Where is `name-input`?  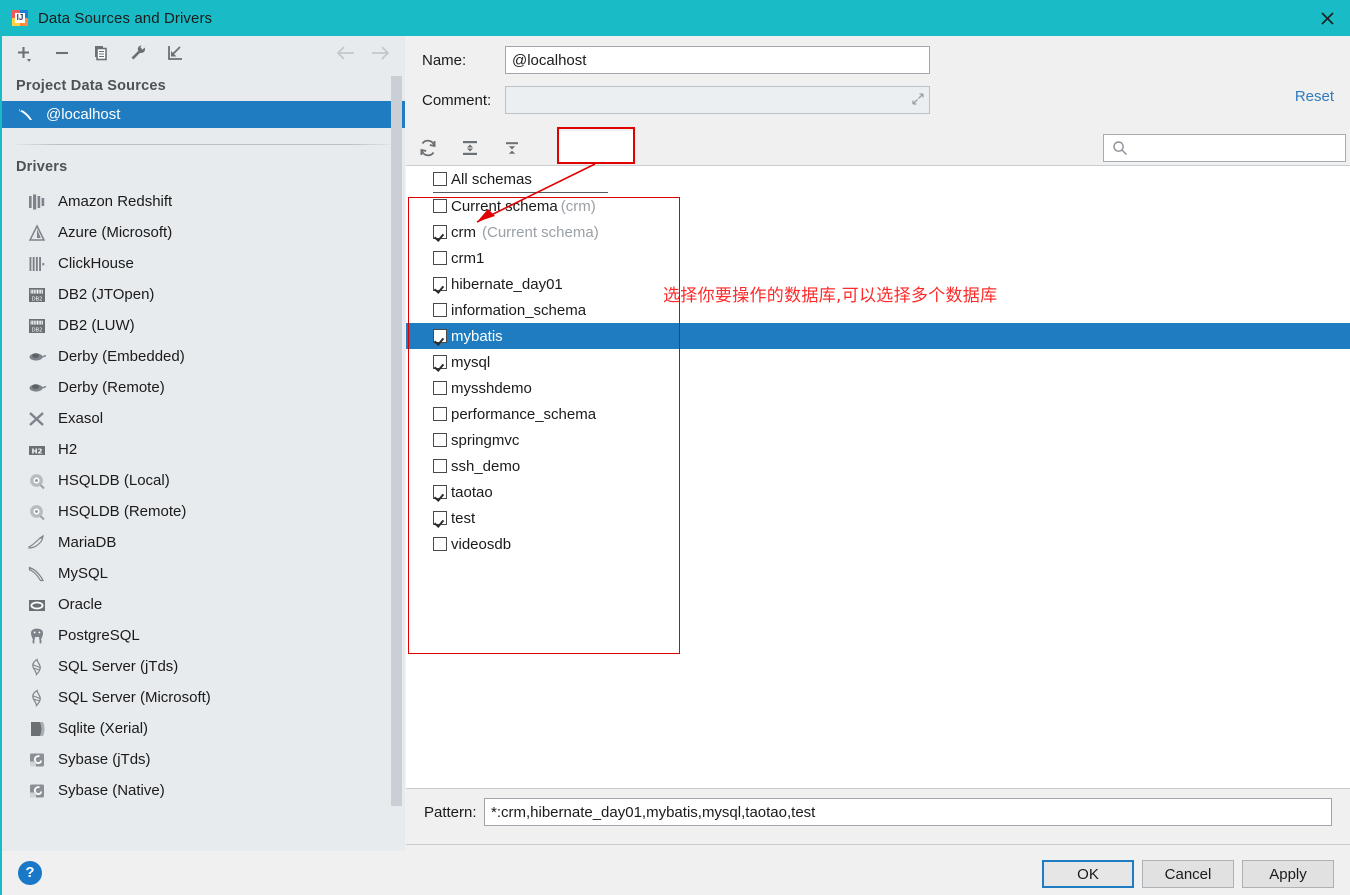
name-input is located at coordinates (717, 60).